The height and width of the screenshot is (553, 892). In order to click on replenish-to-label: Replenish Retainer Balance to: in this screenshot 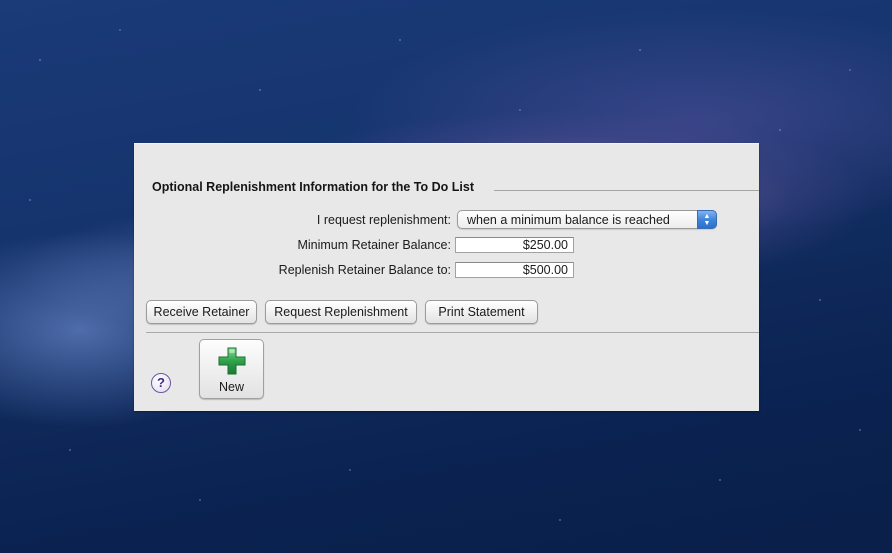, I will do `click(364, 270)`.